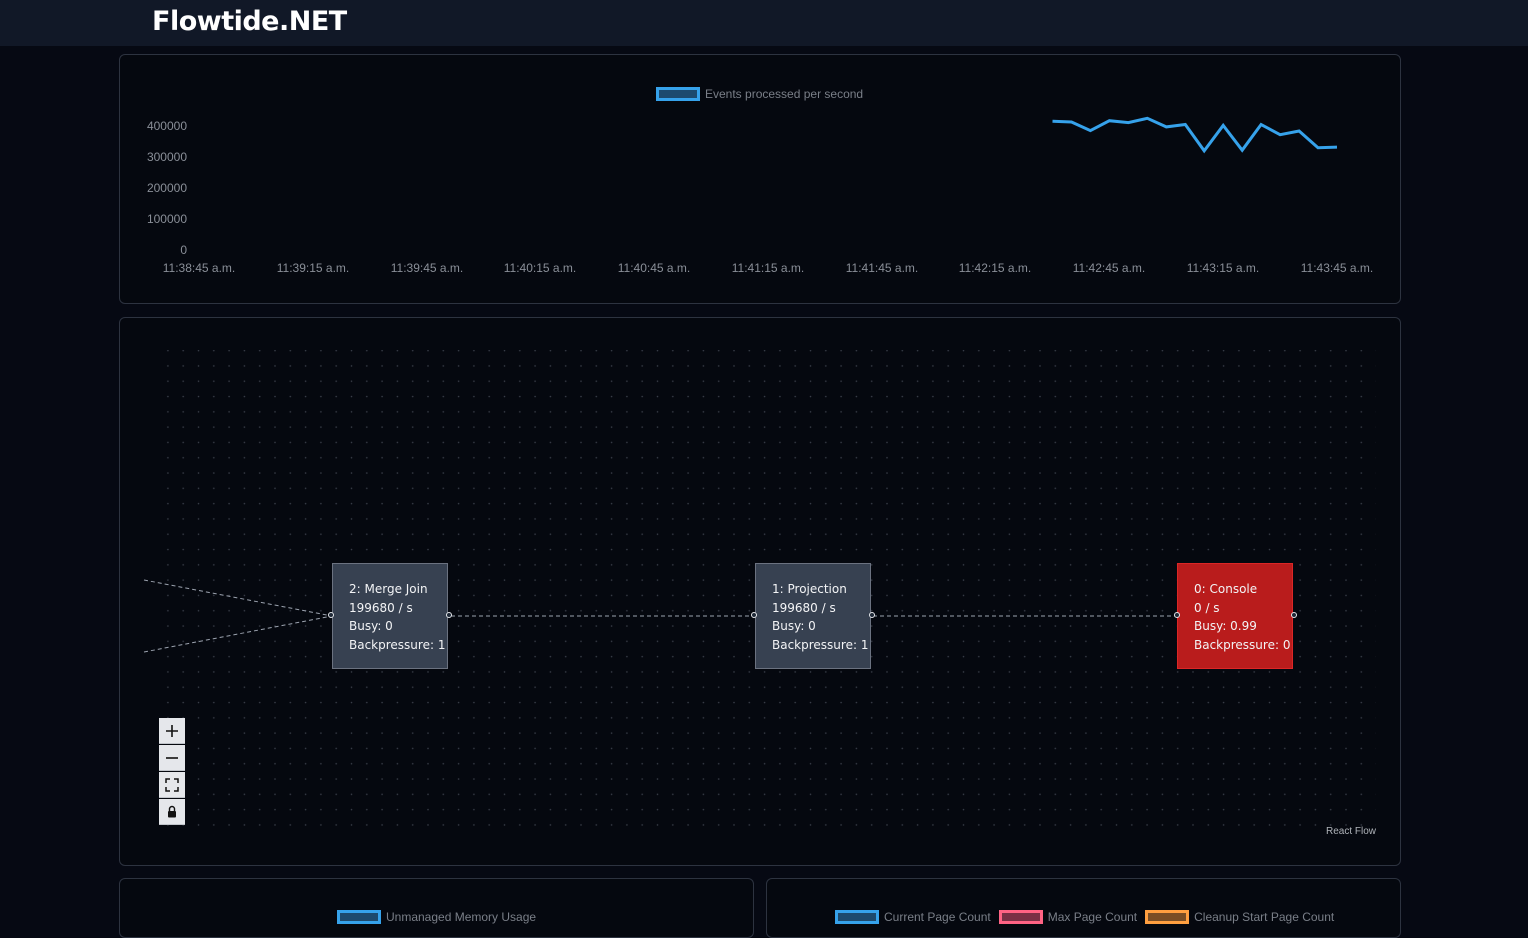 The width and height of the screenshot is (1528, 938). Describe the element at coordinates (882, 268) in the screenshot. I see `x-tick: 11:41:45 a.m.` at that location.